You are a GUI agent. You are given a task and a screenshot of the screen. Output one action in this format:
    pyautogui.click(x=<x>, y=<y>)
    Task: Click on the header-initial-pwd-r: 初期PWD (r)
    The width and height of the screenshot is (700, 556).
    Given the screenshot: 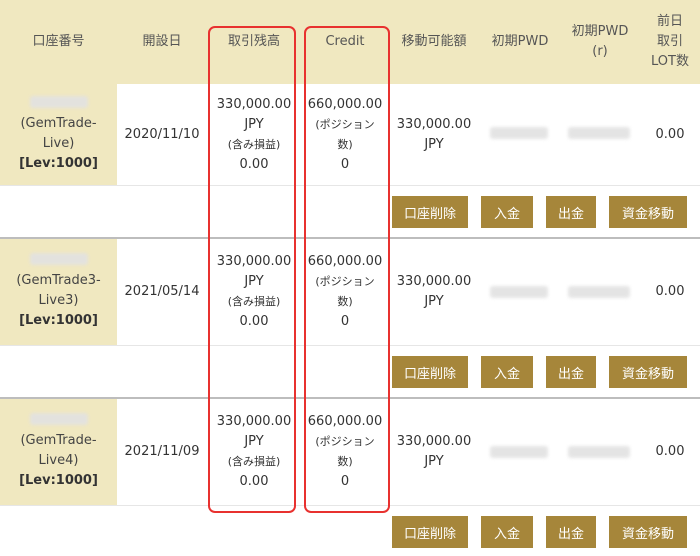 What is the action you would take?
    pyautogui.click(x=600, y=41)
    